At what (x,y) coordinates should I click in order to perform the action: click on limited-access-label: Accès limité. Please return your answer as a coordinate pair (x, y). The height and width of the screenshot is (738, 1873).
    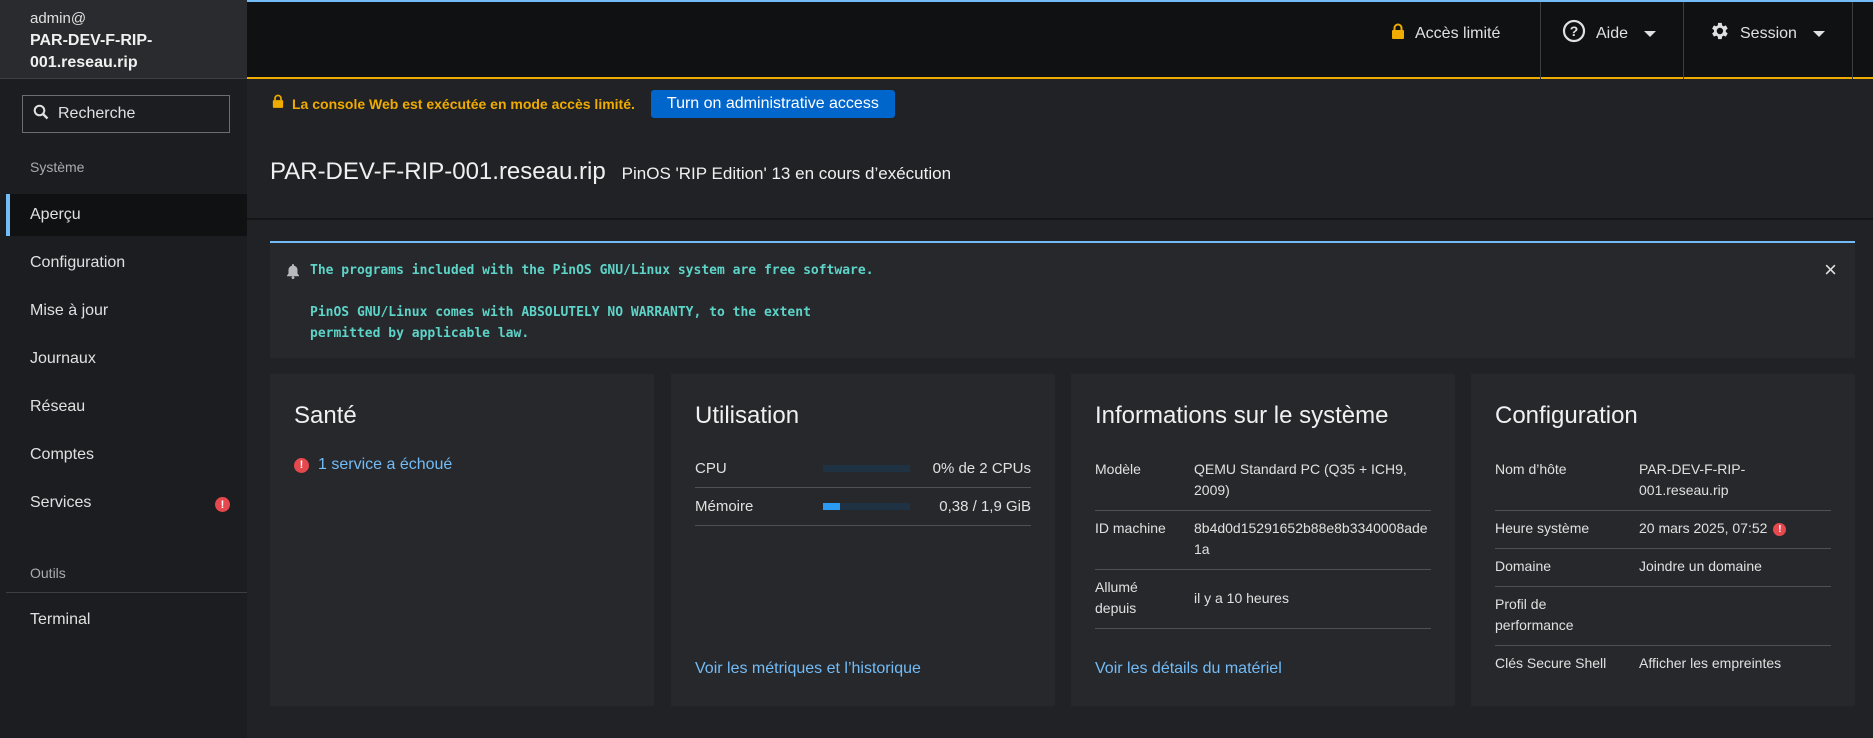
    Looking at the image, I should click on (1458, 33).